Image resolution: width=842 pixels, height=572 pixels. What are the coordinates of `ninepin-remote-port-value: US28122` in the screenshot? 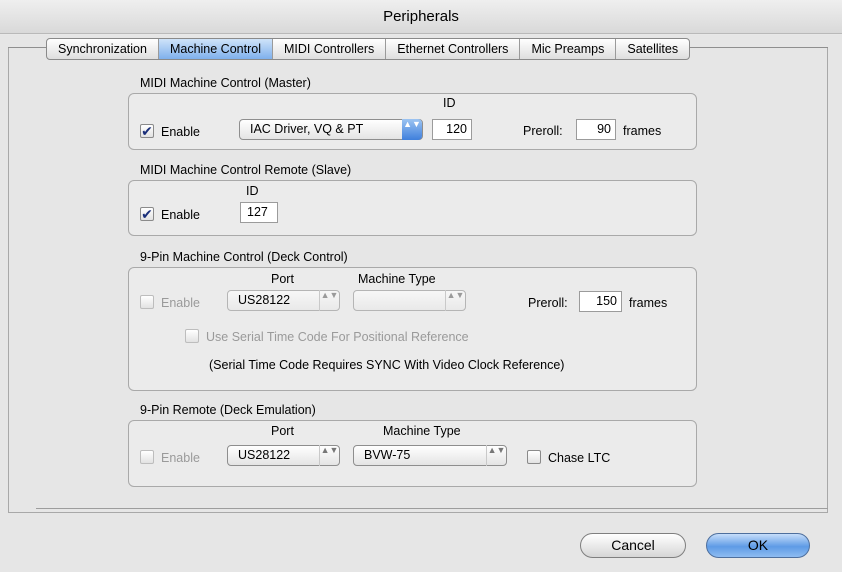 It's located at (264, 455).